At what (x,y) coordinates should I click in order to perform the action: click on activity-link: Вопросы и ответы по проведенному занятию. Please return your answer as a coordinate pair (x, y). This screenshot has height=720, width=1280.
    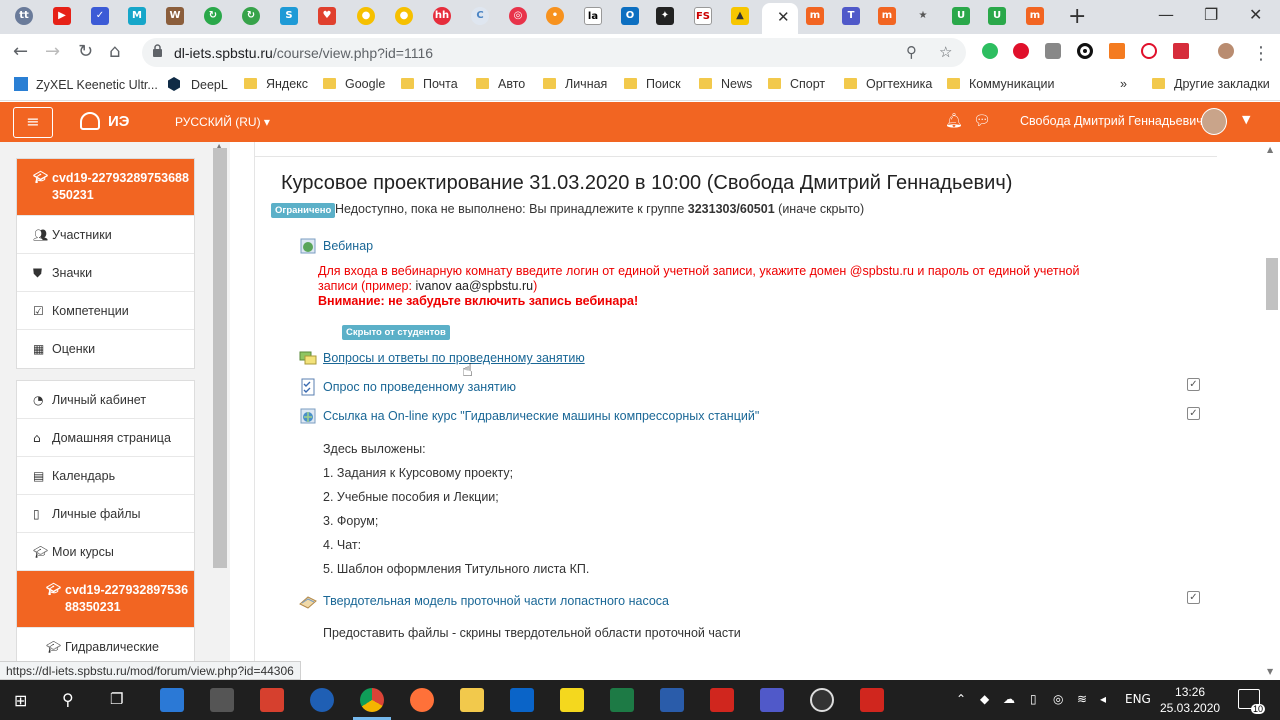
    Looking at the image, I should click on (454, 358).